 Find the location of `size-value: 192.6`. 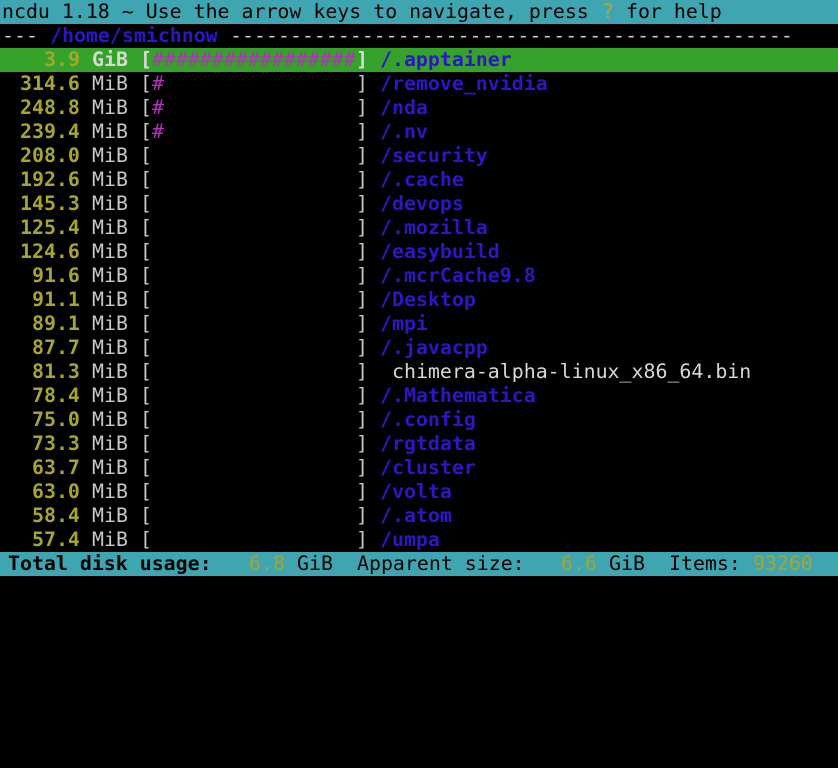

size-value: 192.6 is located at coordinates (50, 179).